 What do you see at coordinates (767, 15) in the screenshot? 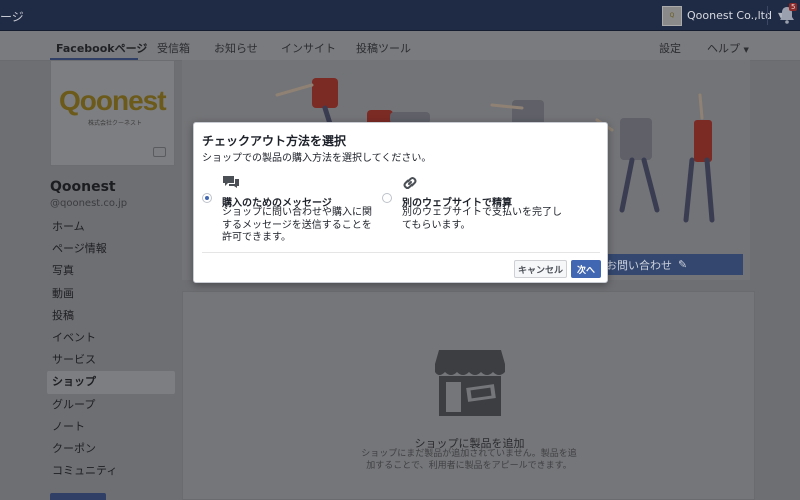
I see `top-bar-divider` at bounding box center [767, 15].